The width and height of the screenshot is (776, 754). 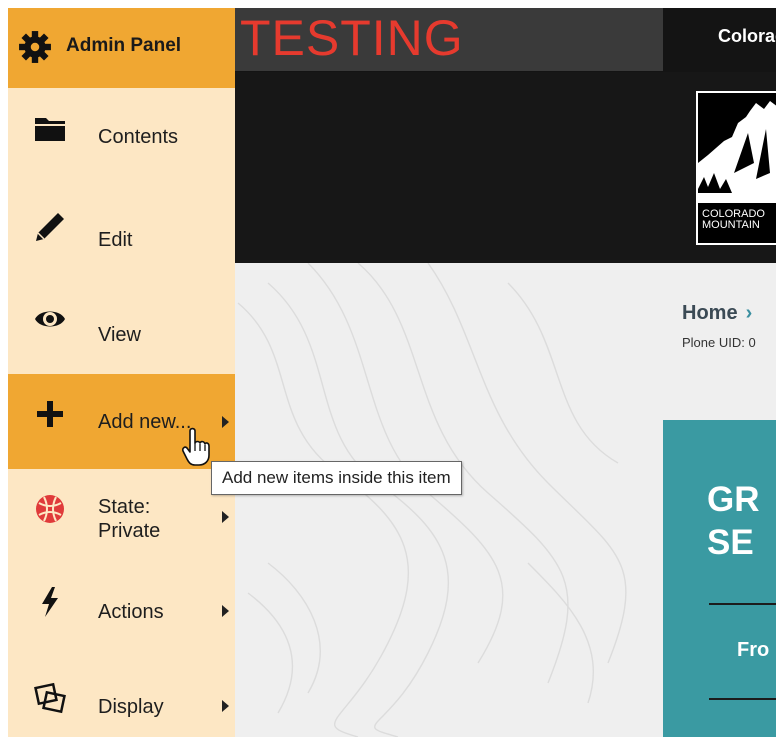 What do you see at coordinates (129, 519) in the screenshot?
I see `menu-item-label: State: Private` at bounding box center [129, 519].